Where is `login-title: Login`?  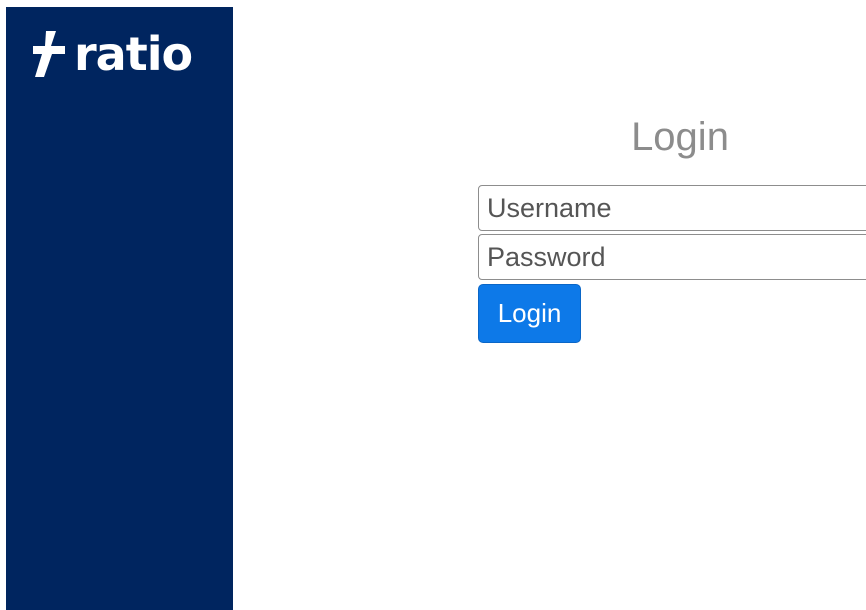 login-title: Login is located at coordinates (680, 137).